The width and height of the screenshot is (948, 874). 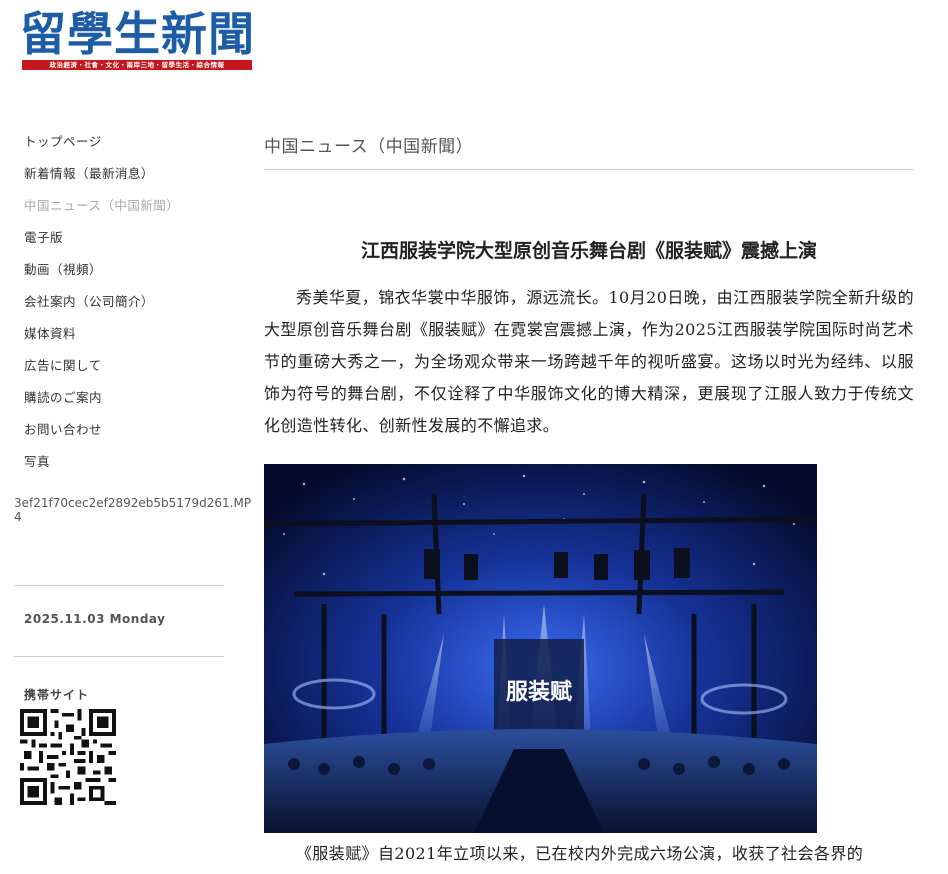 What do you see at coordinates (95, 619) in the screenshot?
I see `current-date: 2025.11.03 Monday` at bounding box center [95, 619].